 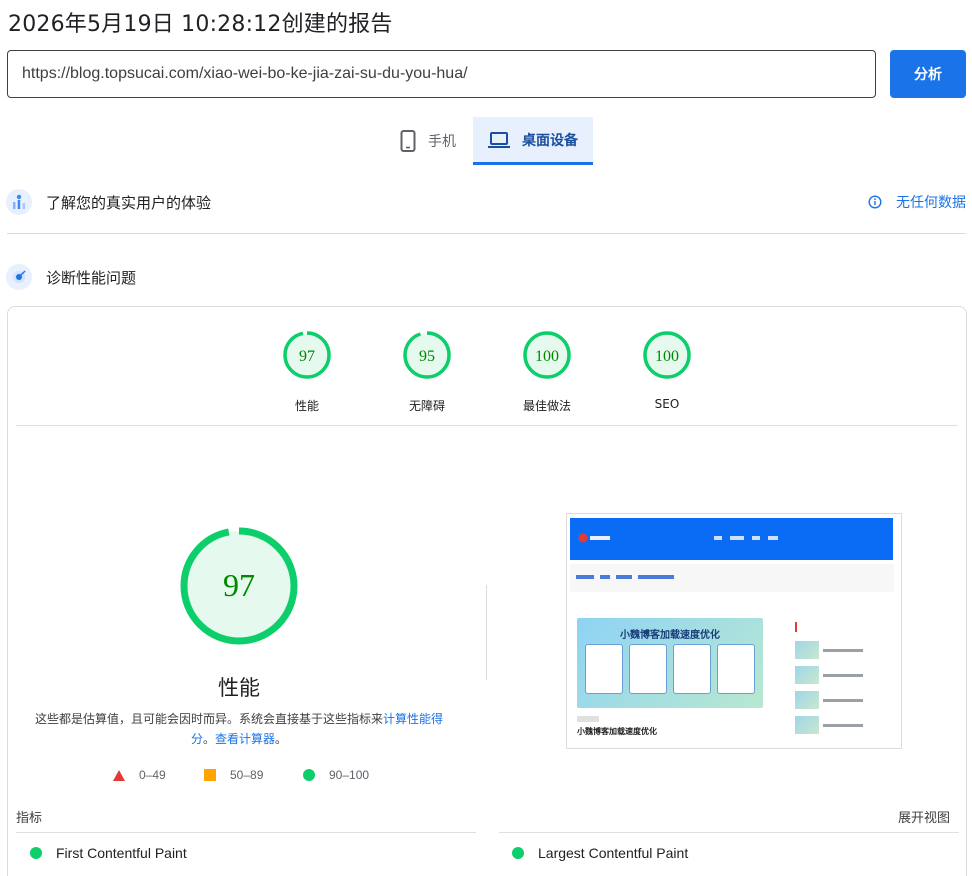 What do you see at coordinates (210, 775) in the screenshot?
I see `square-icon` at bounding box center [210, 775].